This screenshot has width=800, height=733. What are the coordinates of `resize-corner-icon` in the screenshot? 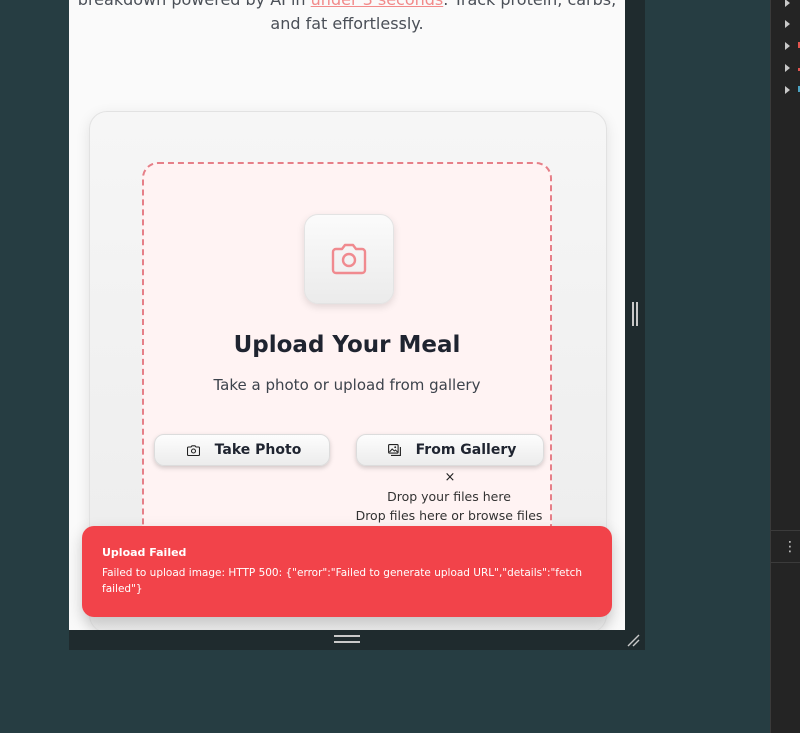 It's located at (633, 640).